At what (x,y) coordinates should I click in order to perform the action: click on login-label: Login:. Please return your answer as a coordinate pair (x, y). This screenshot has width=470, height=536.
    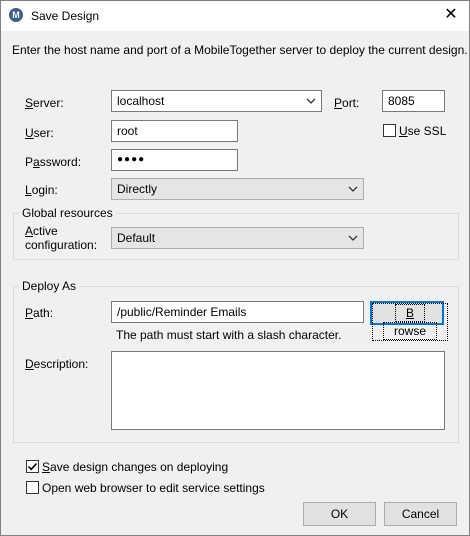
    Looking at the image, I should click on (41, 190).